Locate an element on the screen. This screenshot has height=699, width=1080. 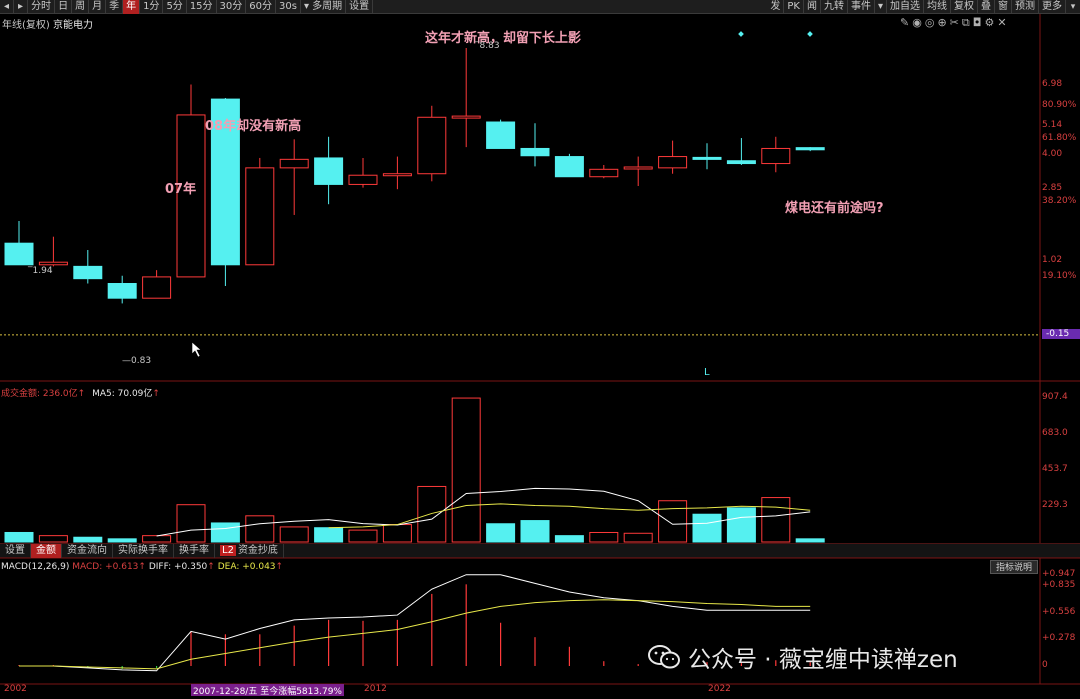
volume-axis-label: 453.7 is located at coordinates (1055, 469).